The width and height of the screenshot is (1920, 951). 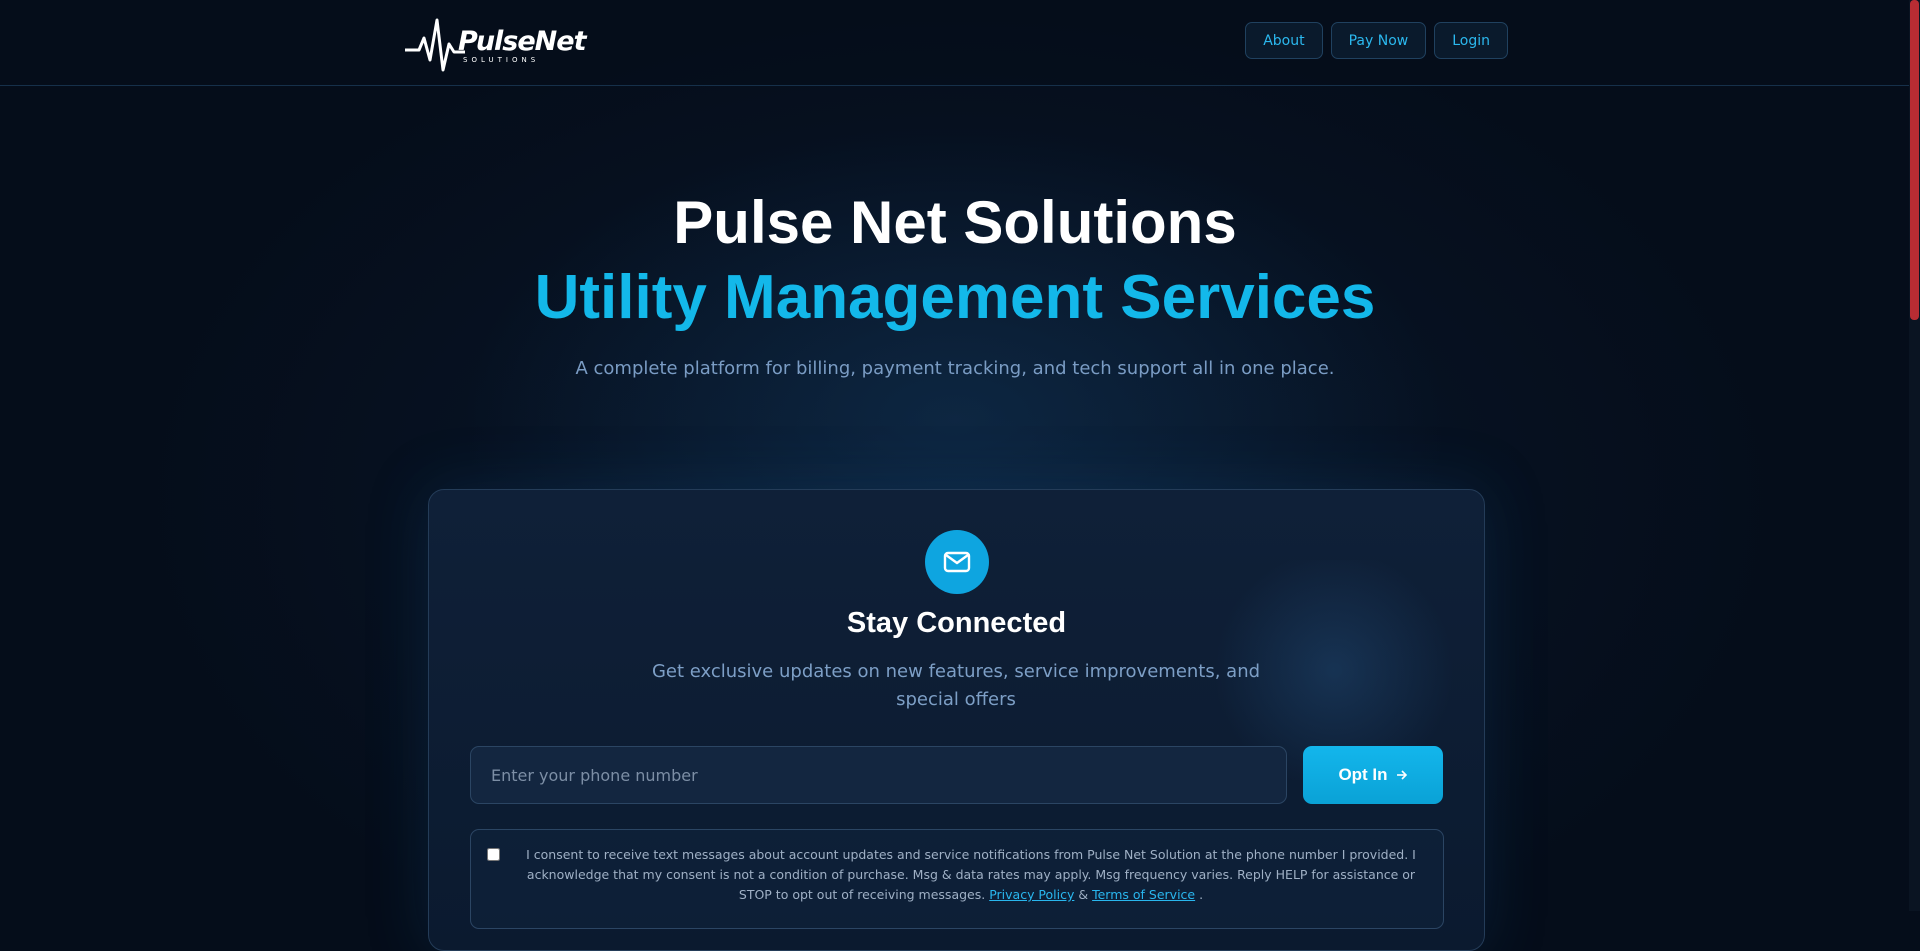 What do you see at coordinates (957, 562) in the screenshot?
I see `mail-icon` at bounding box center [957, 562].